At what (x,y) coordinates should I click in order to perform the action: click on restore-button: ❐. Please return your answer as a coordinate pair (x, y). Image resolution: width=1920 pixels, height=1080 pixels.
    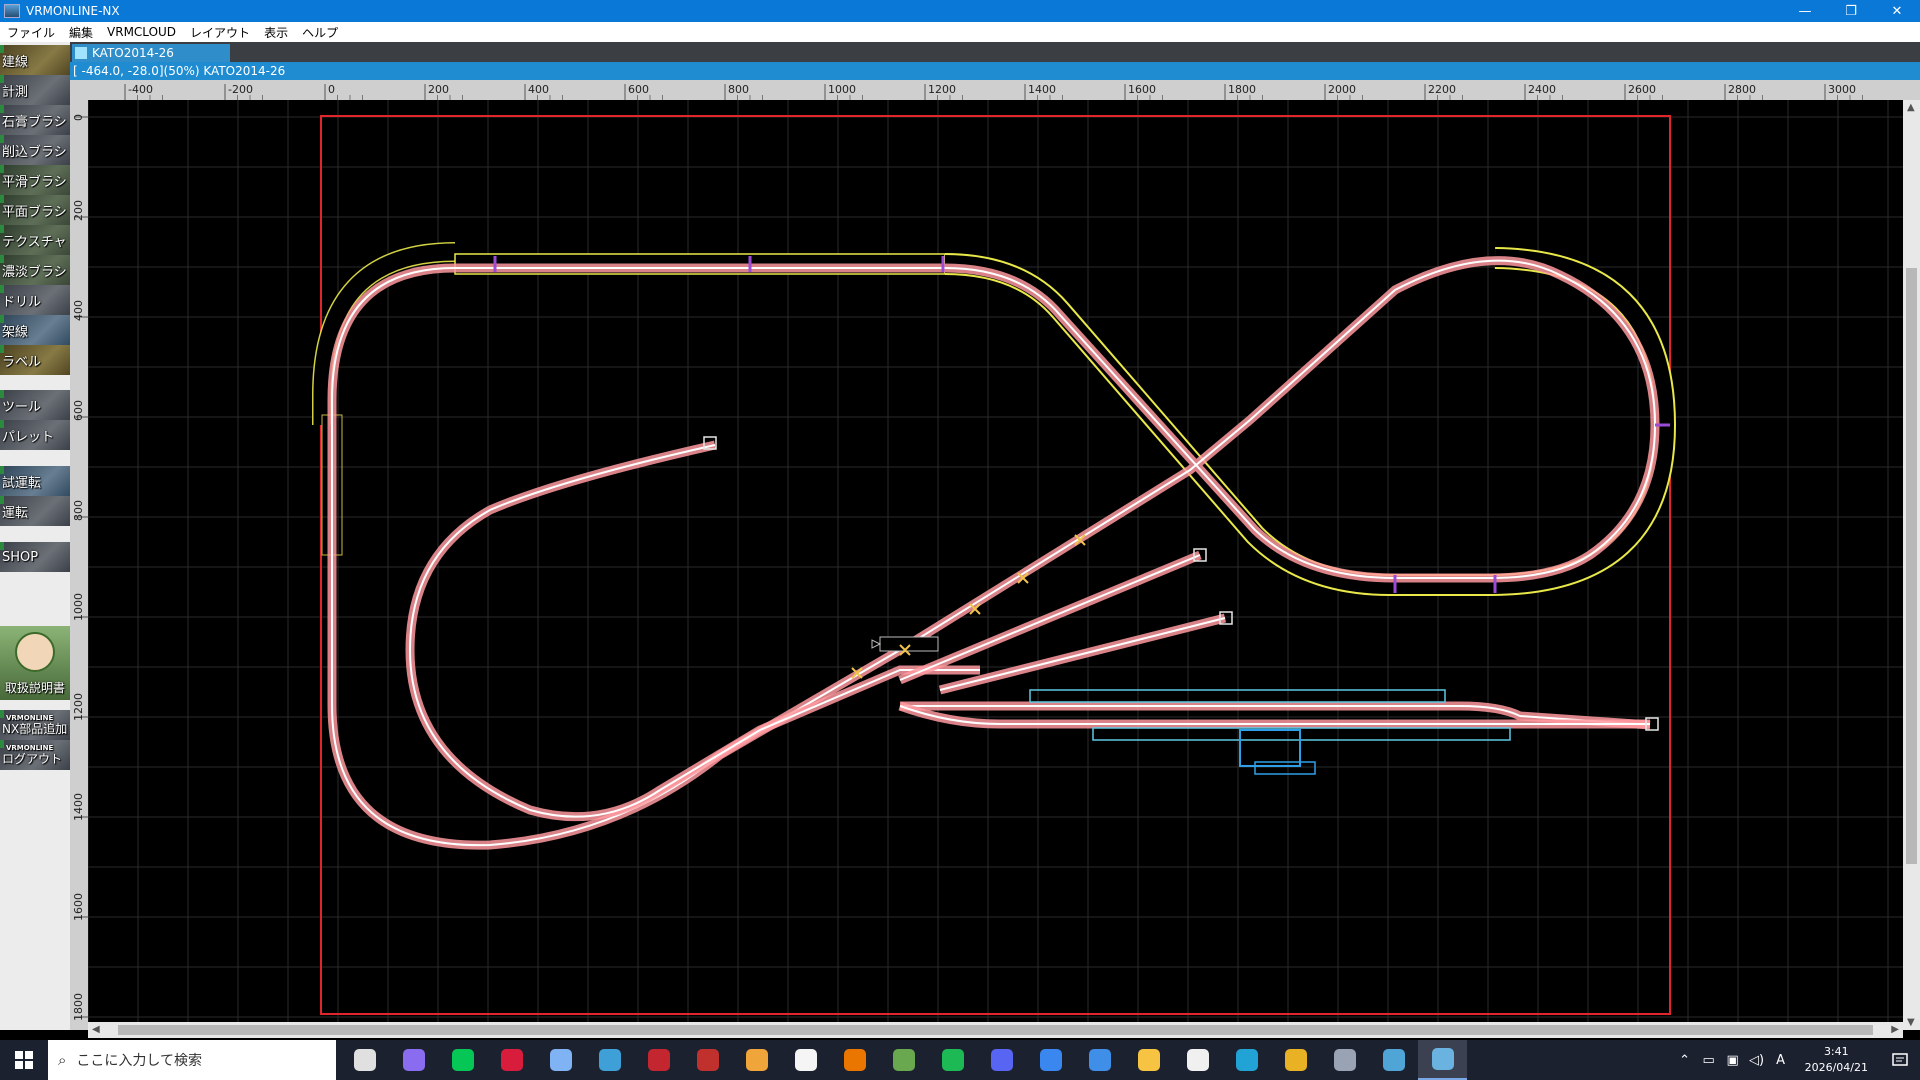
    Looking at the image, I should click on (1851, 11).